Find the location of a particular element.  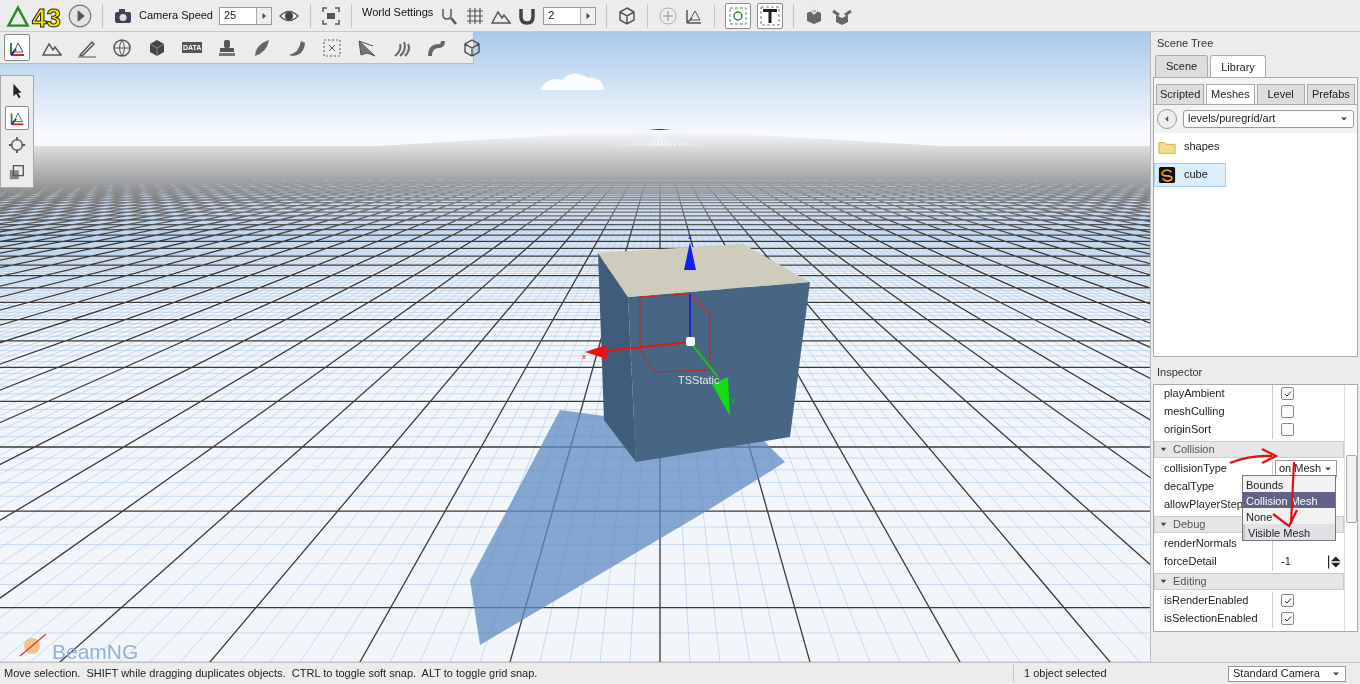

axis-label: x is located at coordinates (584, 356).